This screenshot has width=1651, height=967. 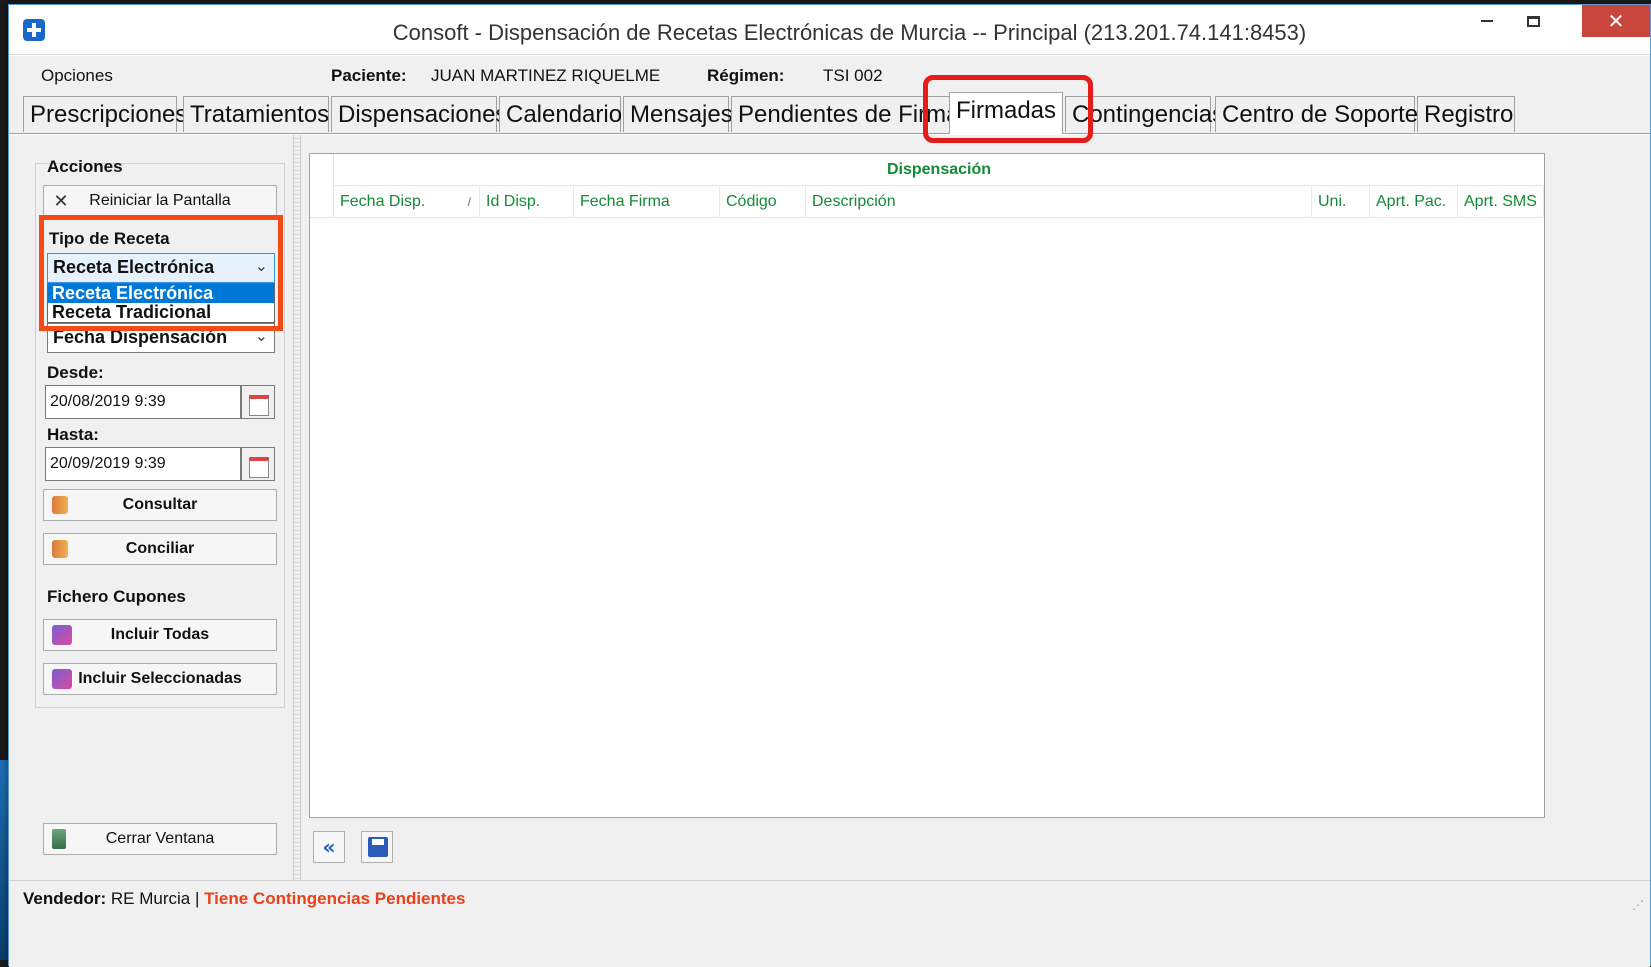 I want to click on back-button: «, so click(x=329, y=847).